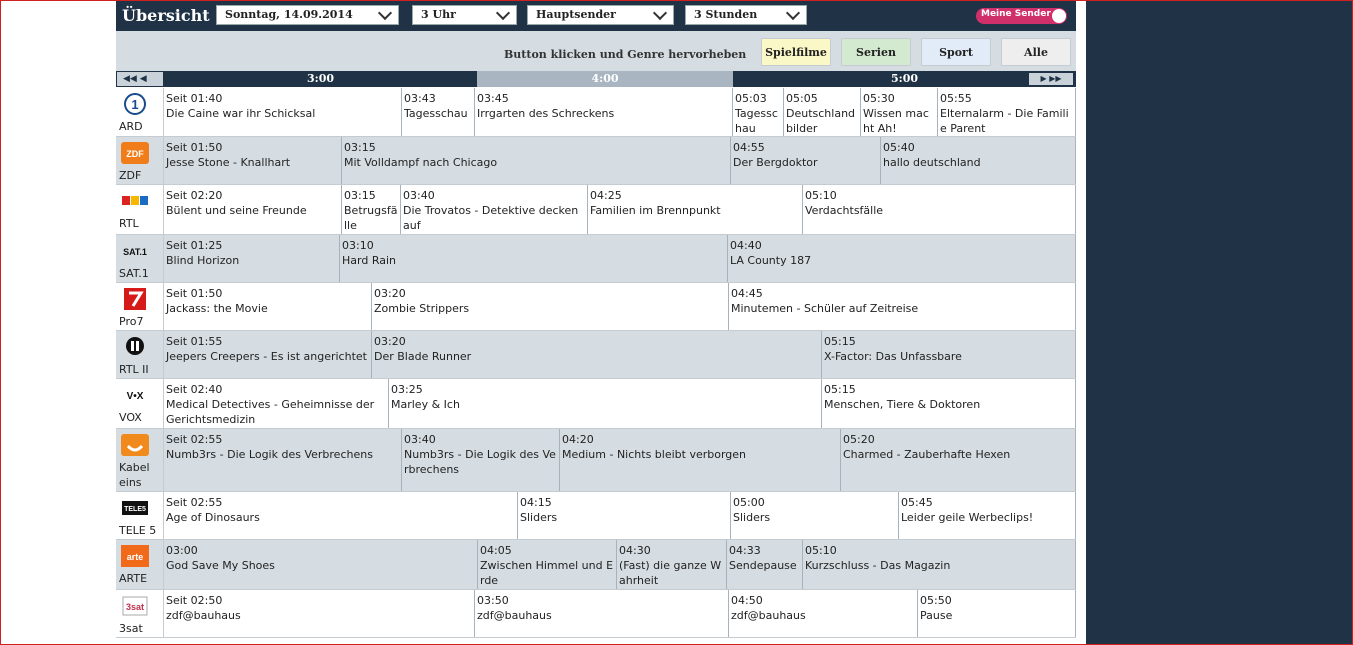 The height and width of the screenshot is (645, 1353). What do you see at coordinates (534, 258) in the screenshot?
I see `program-cell: 03:10 Hard Rain` at bounding box center [534, 258].